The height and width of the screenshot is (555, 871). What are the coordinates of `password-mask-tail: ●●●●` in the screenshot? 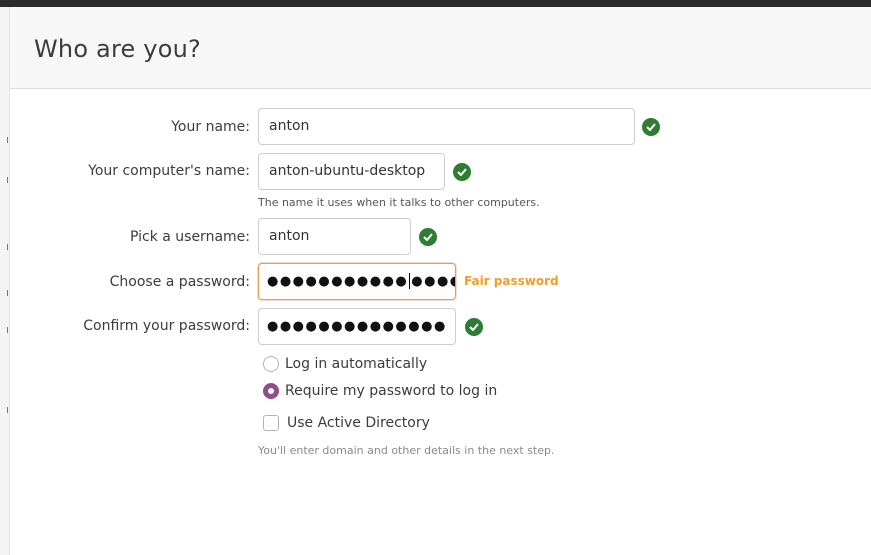 It's located at (433, 281).